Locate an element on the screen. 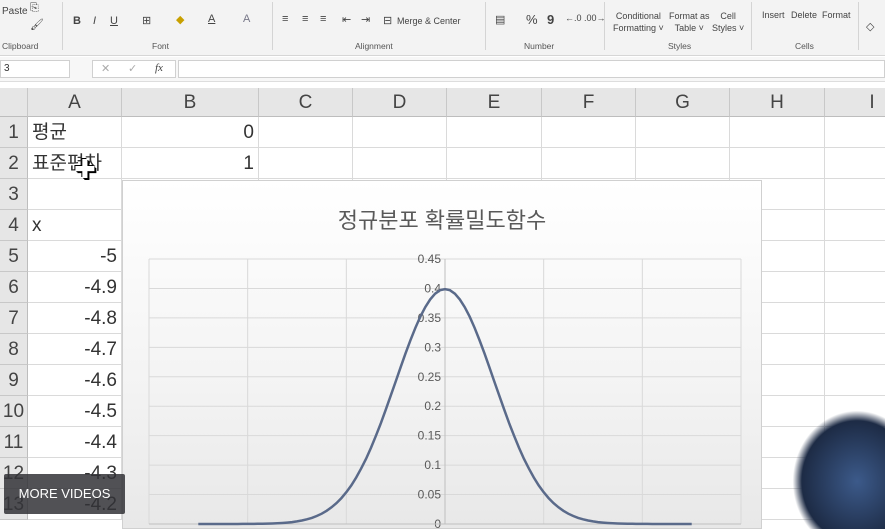 This screenshot has height=530, width=885. bold-button: B is located at coordinates (77, 21).